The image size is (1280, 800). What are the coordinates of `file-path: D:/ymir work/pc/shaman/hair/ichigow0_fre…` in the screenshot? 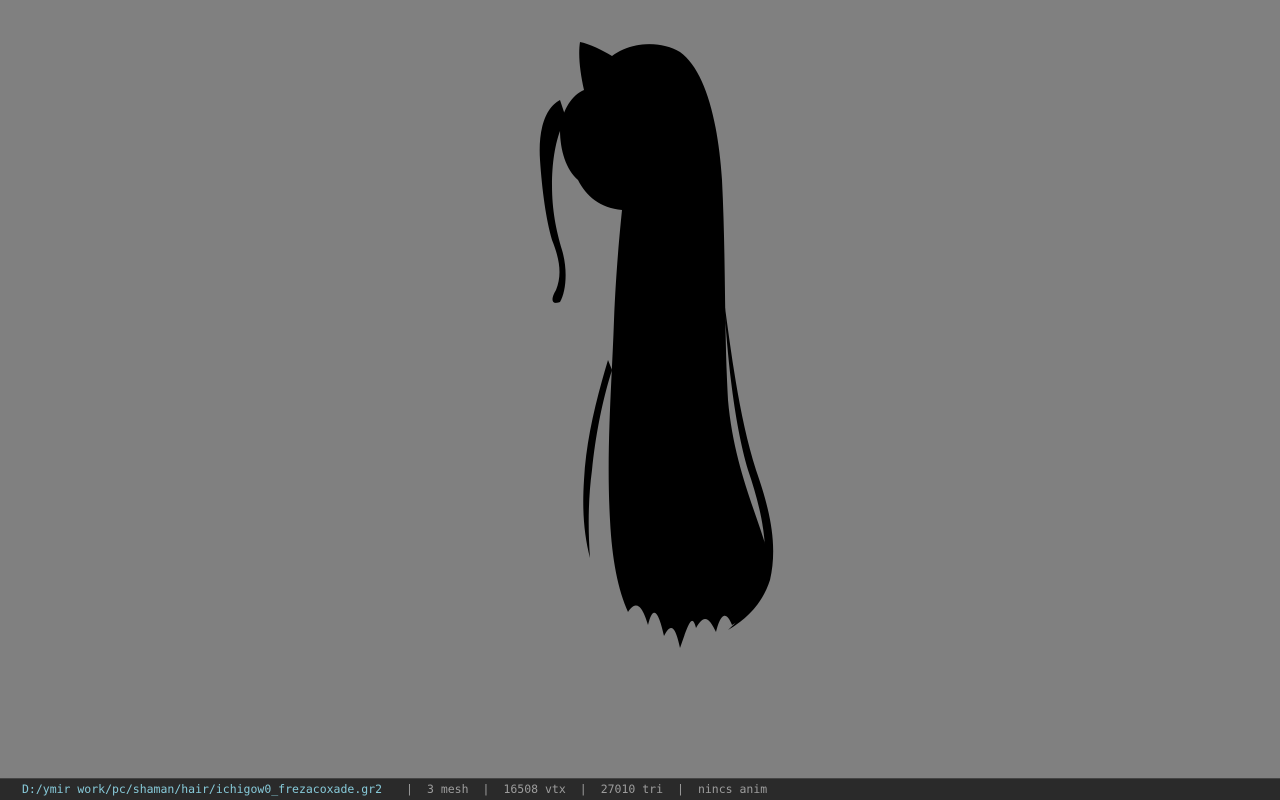 It's located at (202, 789).